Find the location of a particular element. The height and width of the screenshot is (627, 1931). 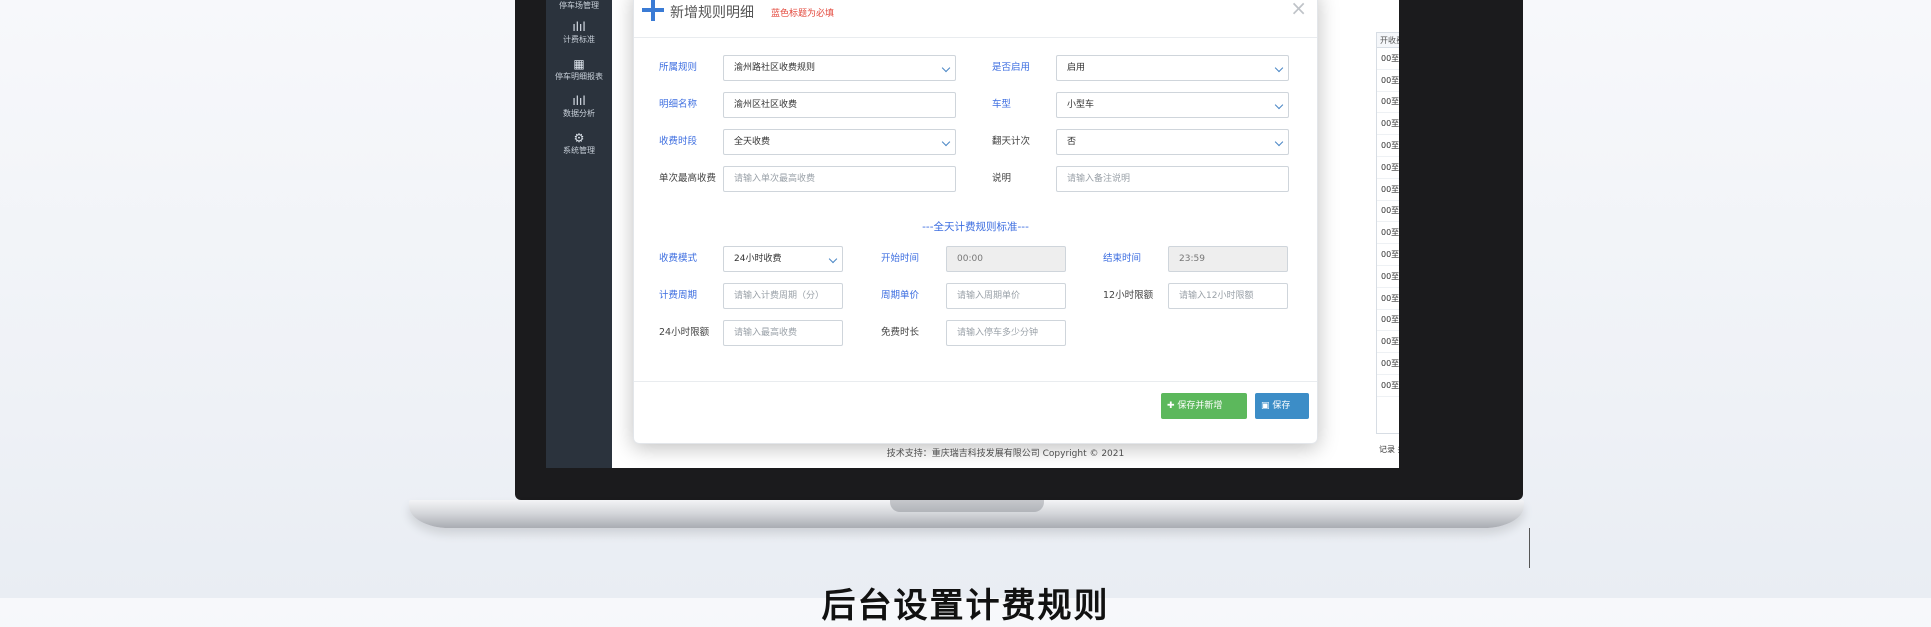

start-time-input: 00:00 is located at coordinates (1006, 259).